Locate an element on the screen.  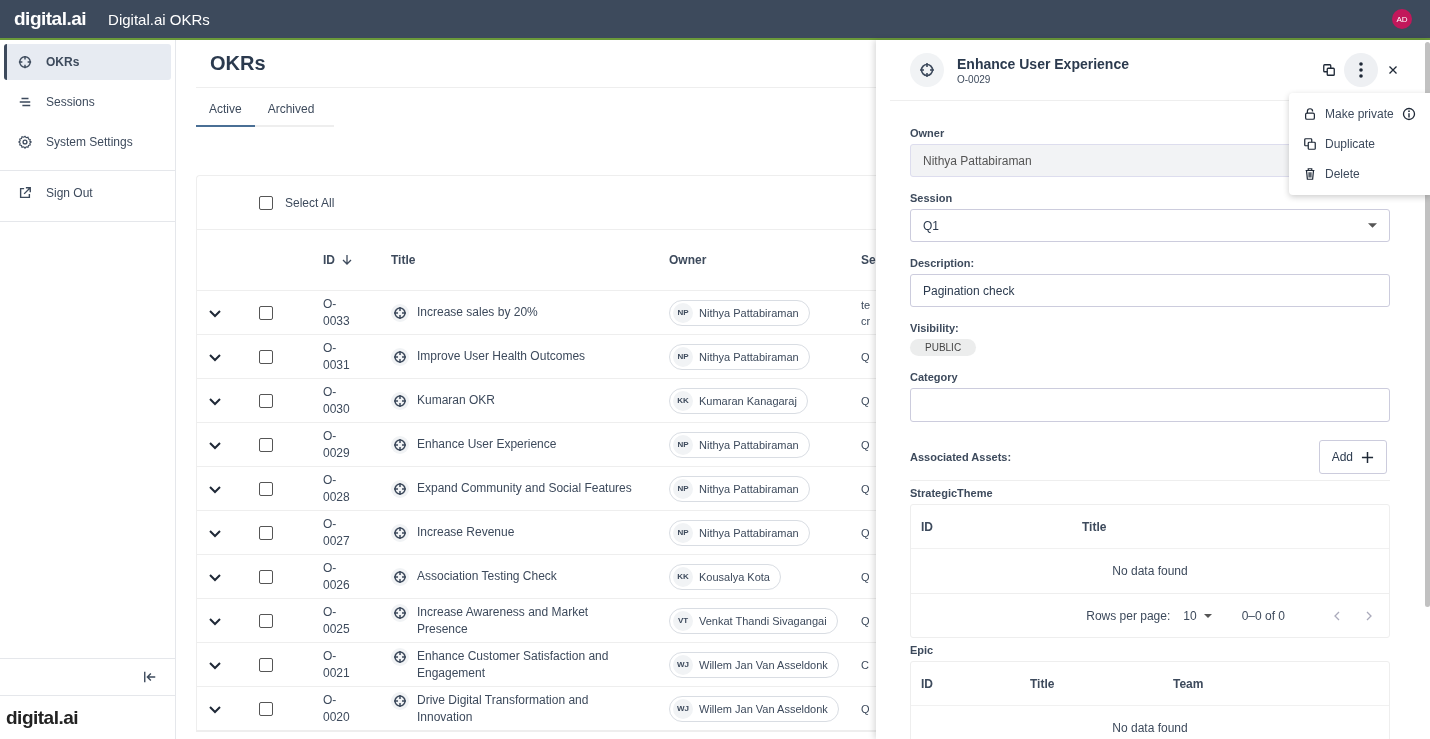
id-cell-text: O-0033 is located at coordinates (337, 312).